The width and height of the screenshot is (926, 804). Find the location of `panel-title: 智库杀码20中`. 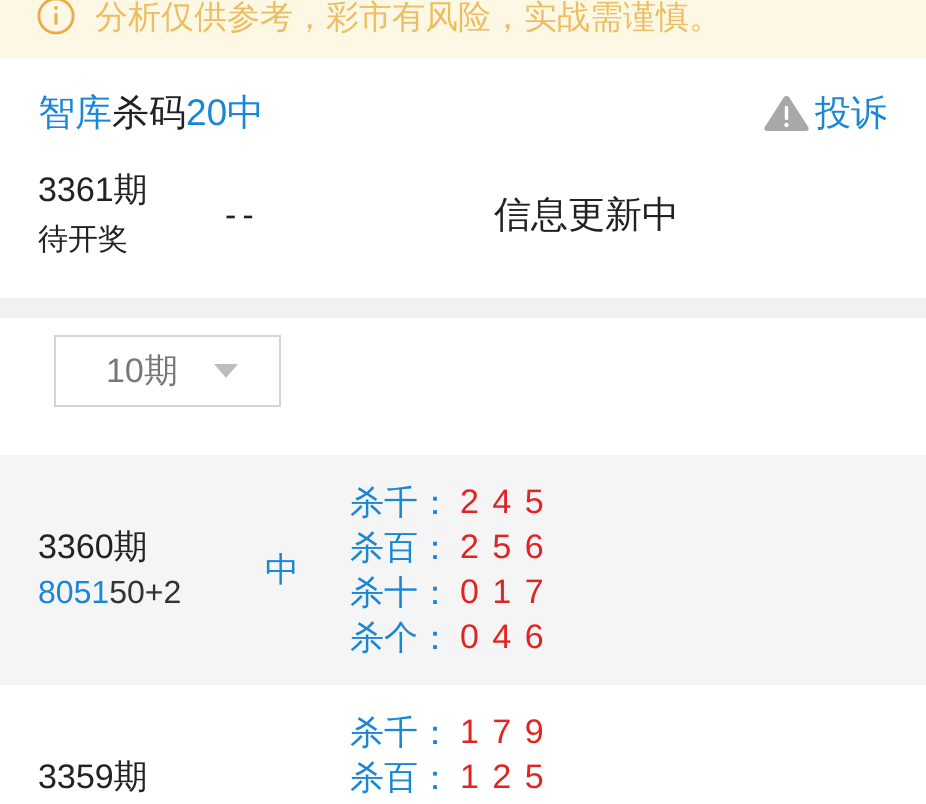

panel-title: 智库杀码20中 is located at coordinates (151, 113).